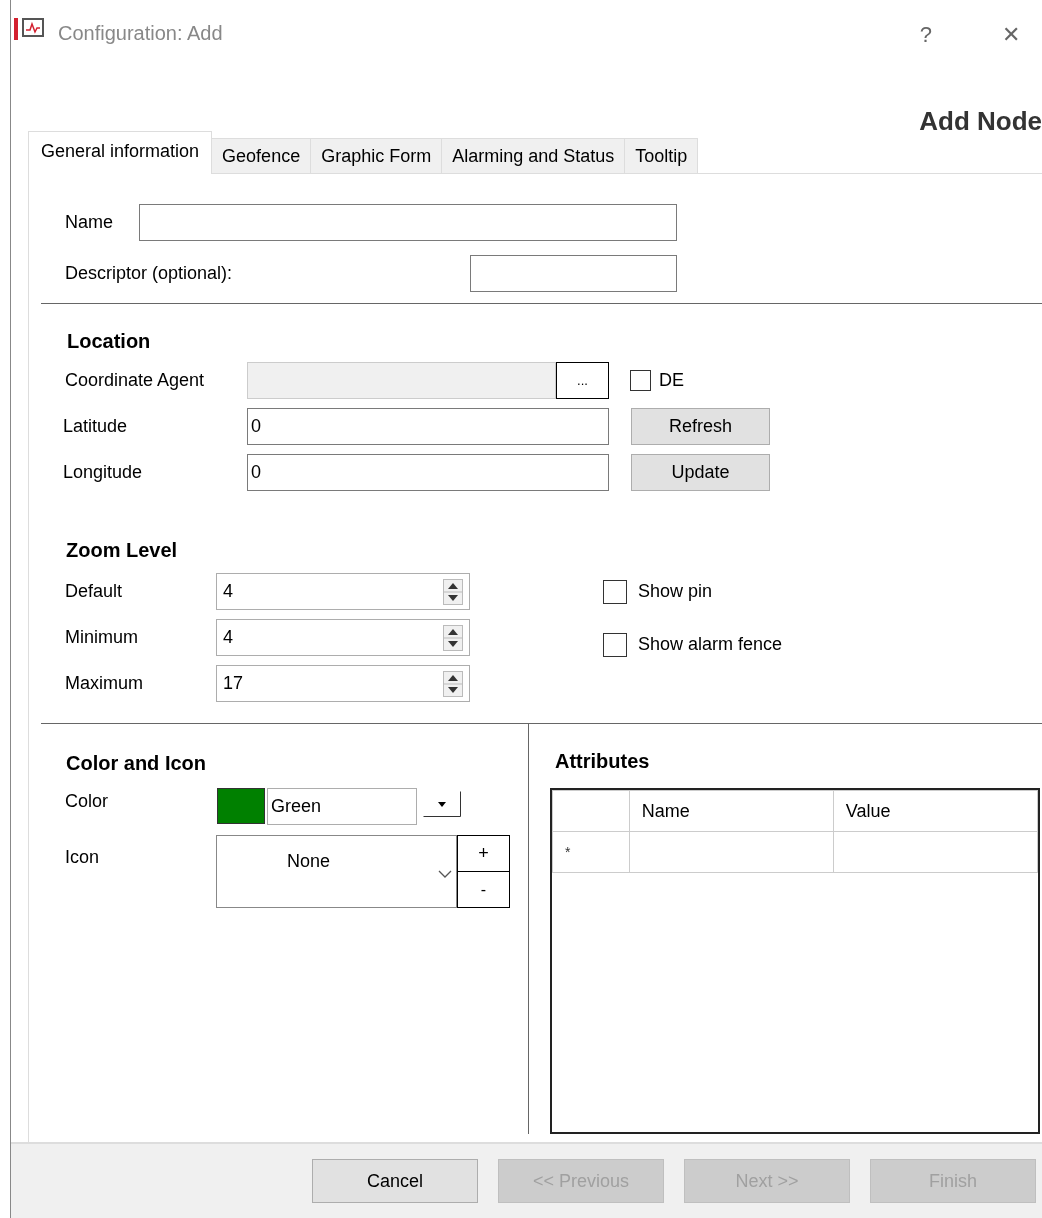  What do you see at coordinates (83, 857) in the screenshot?
I see `field-label: Icon` at bounding box center [83, 857].